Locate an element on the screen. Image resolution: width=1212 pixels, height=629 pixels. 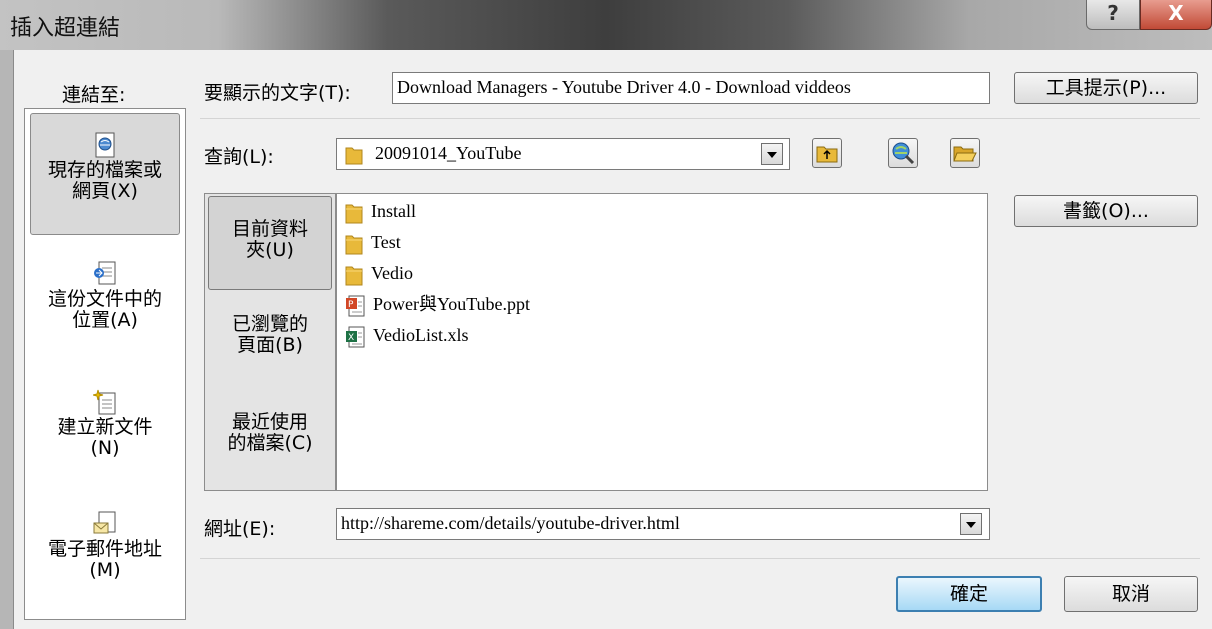
look-in-dropdown: 20091014_YouTube is located at coordinates (563, 154).